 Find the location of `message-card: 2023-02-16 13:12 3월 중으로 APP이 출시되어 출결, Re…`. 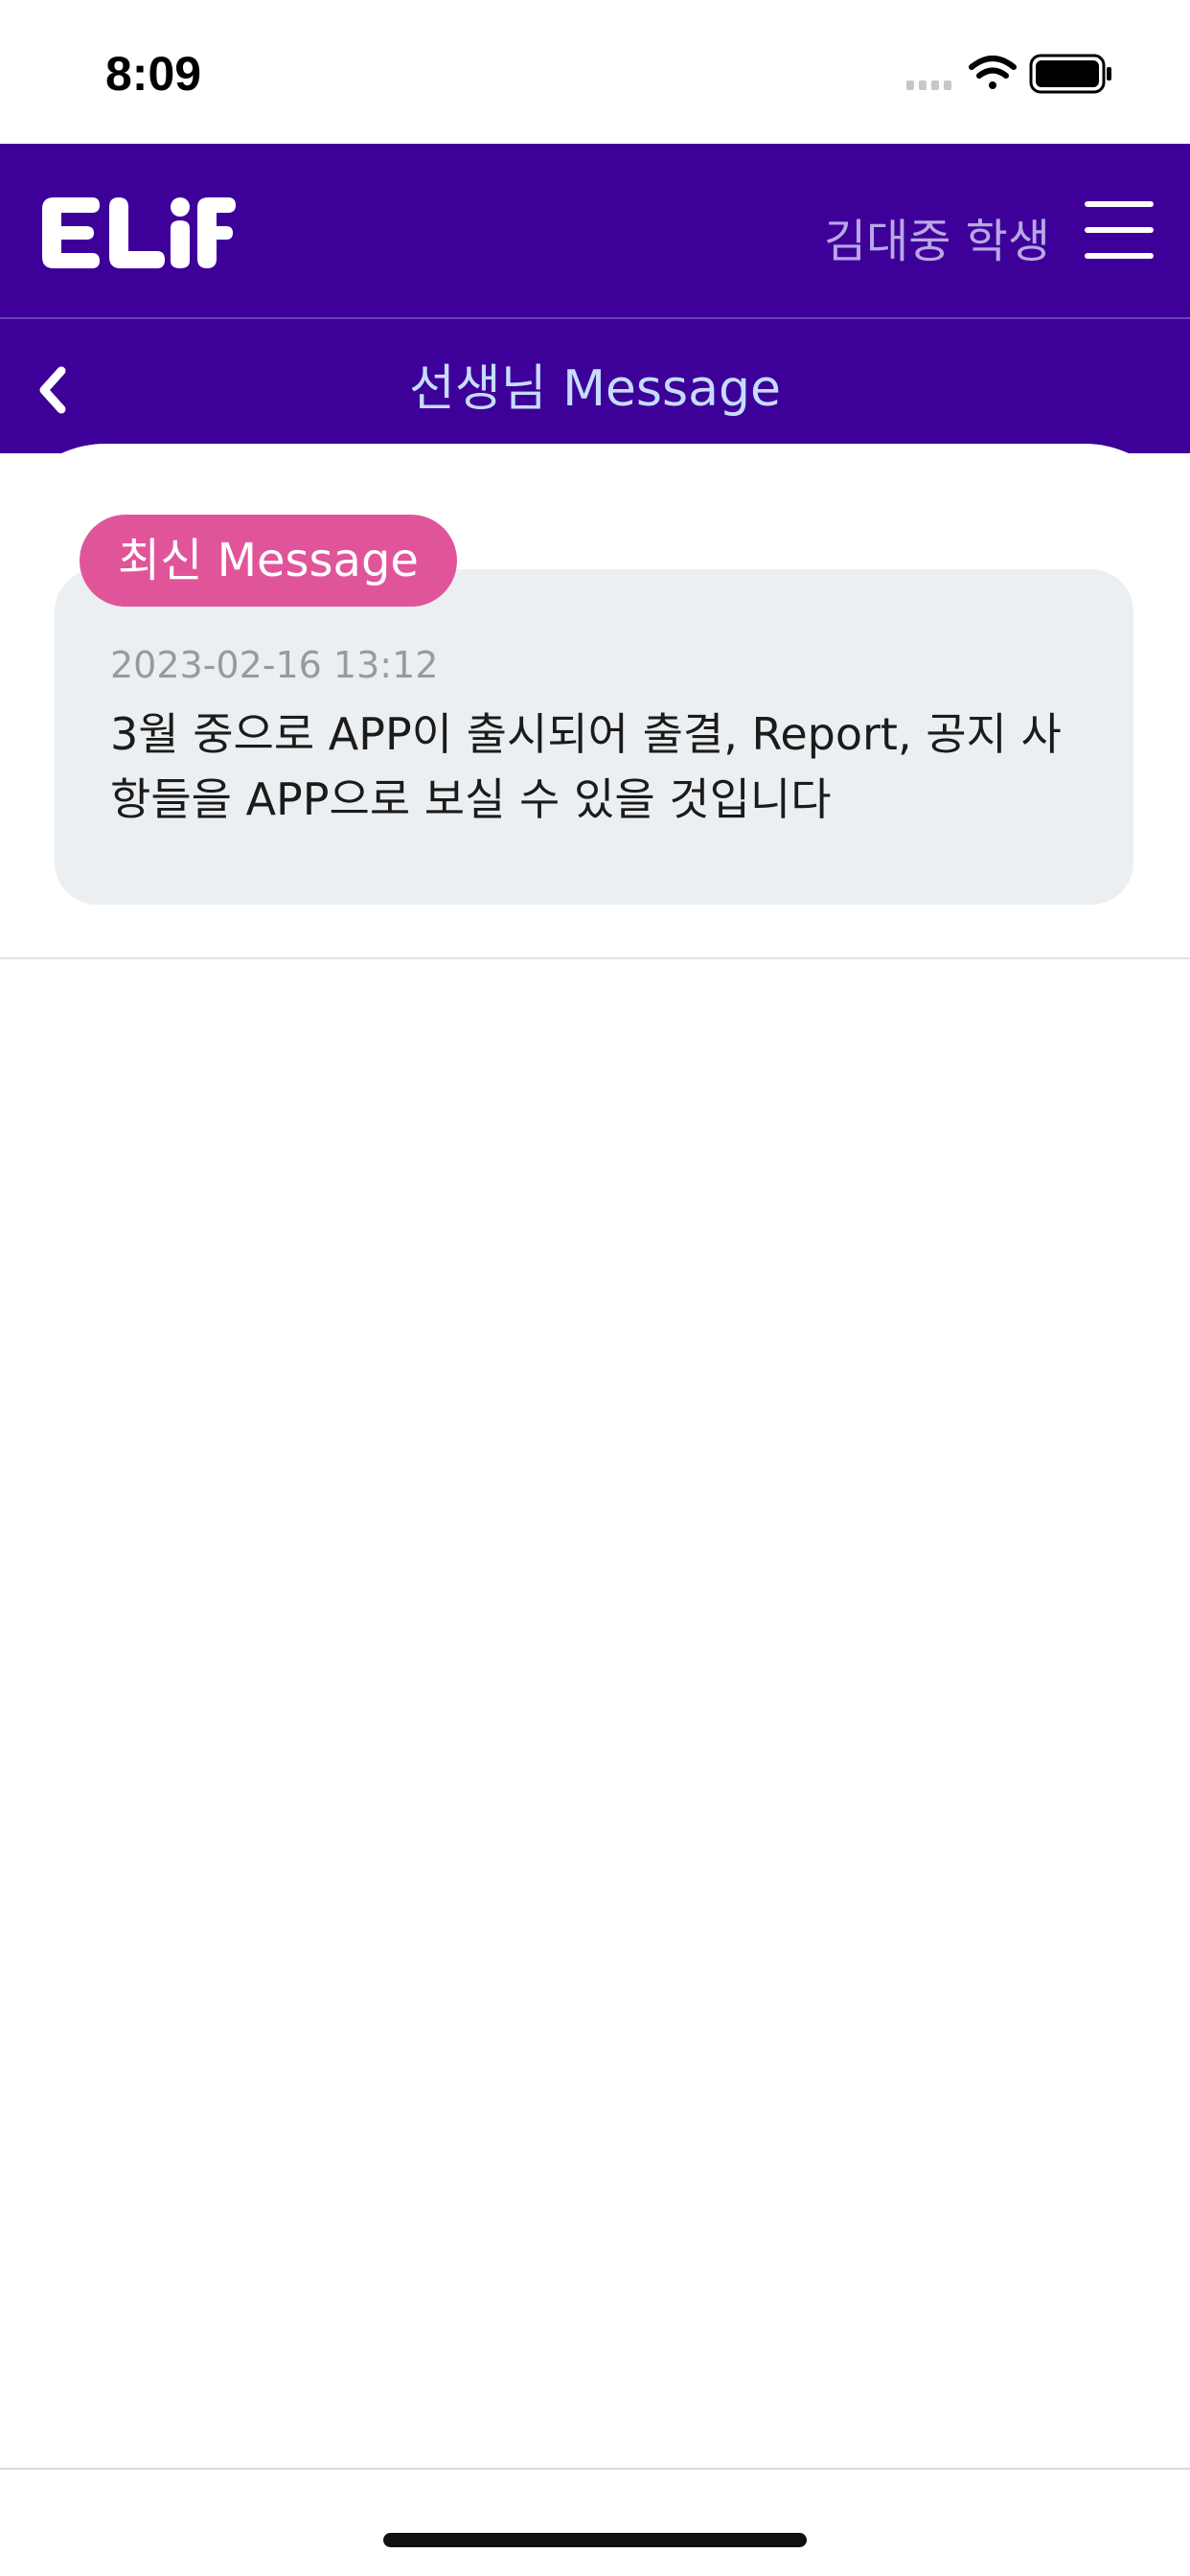

message-card: 2023-02-16 13:12 3월 중으로 APP이 출시되어 출결, Re… is located at coordinates (594, 737).